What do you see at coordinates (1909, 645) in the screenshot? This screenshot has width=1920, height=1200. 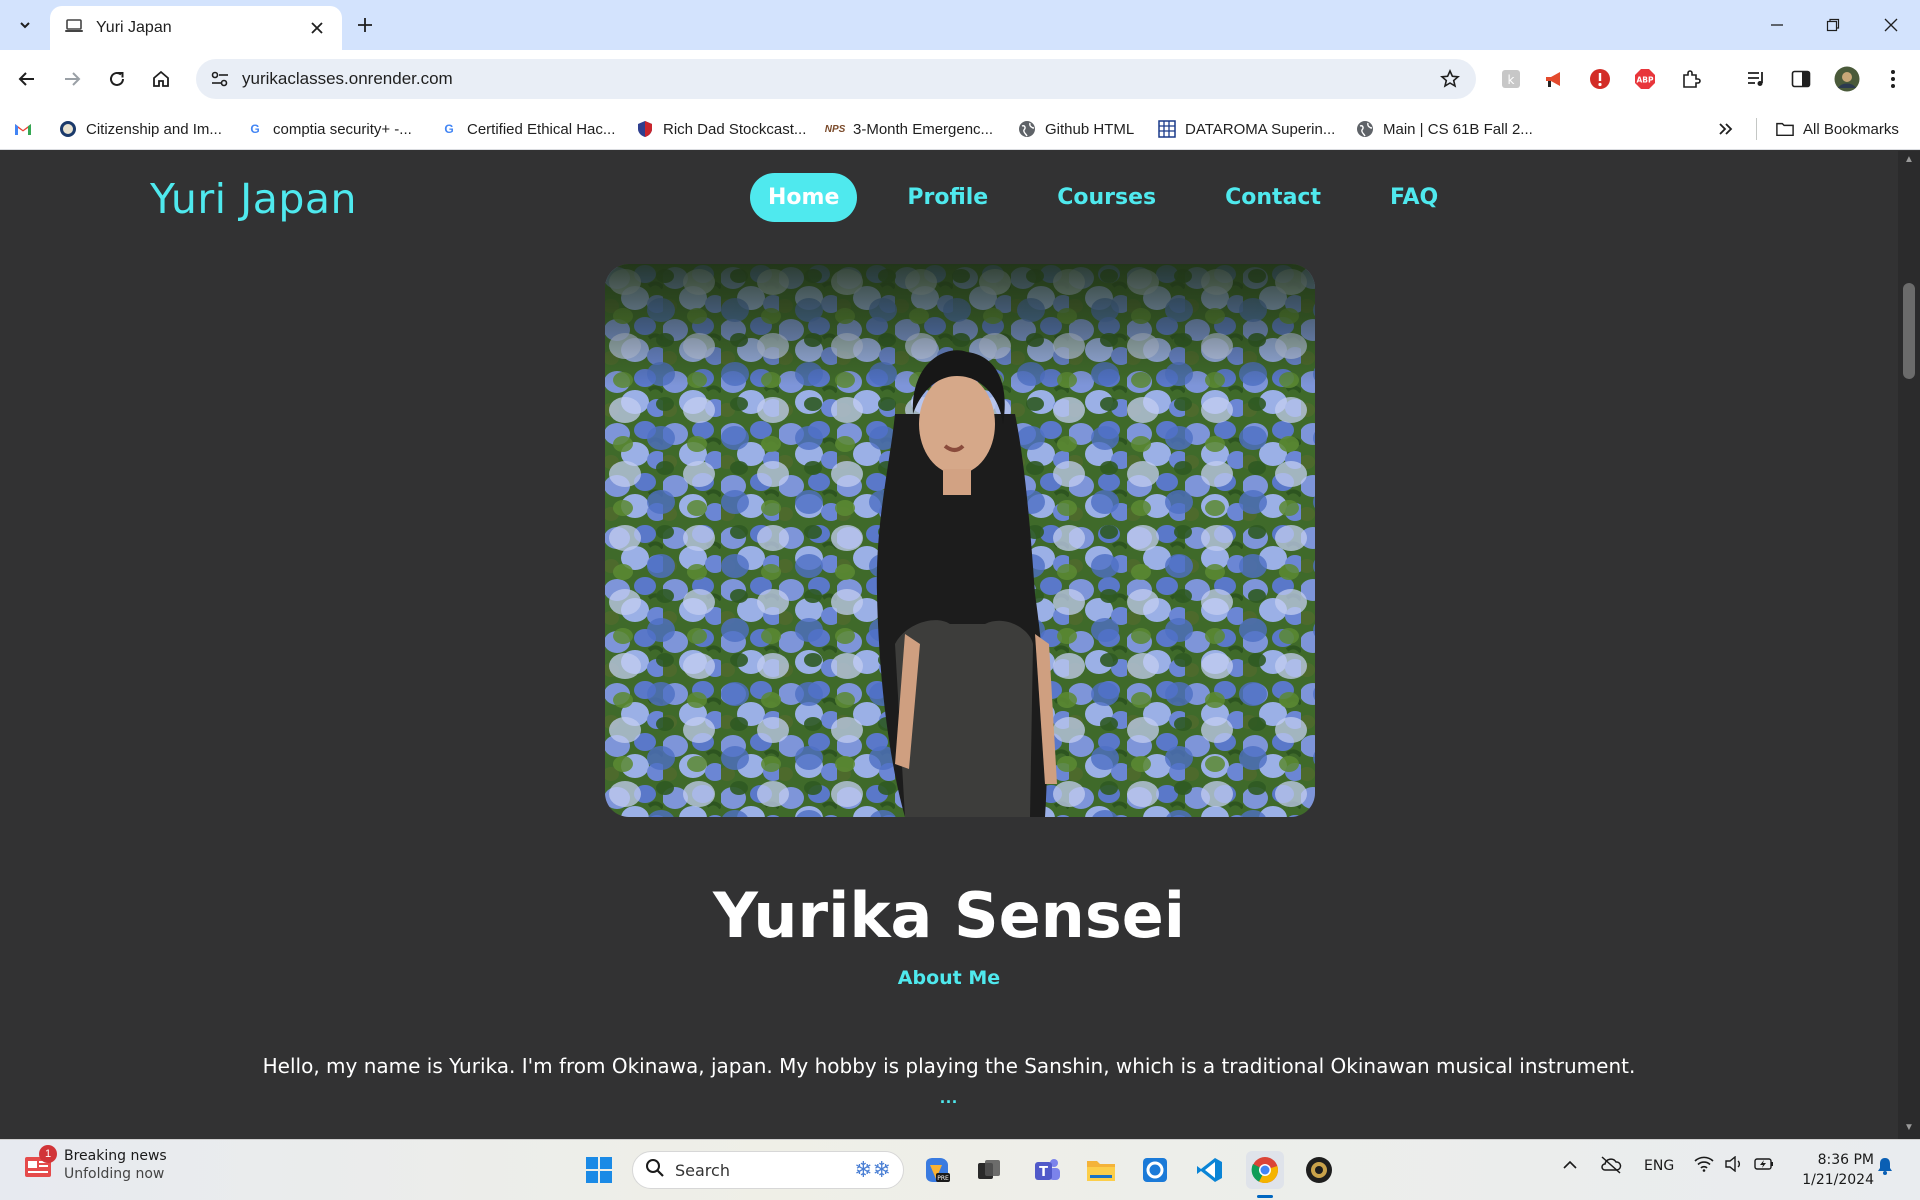 I see `page-scrollbar: ▲ ▼` at bounding box center [1909, 645].